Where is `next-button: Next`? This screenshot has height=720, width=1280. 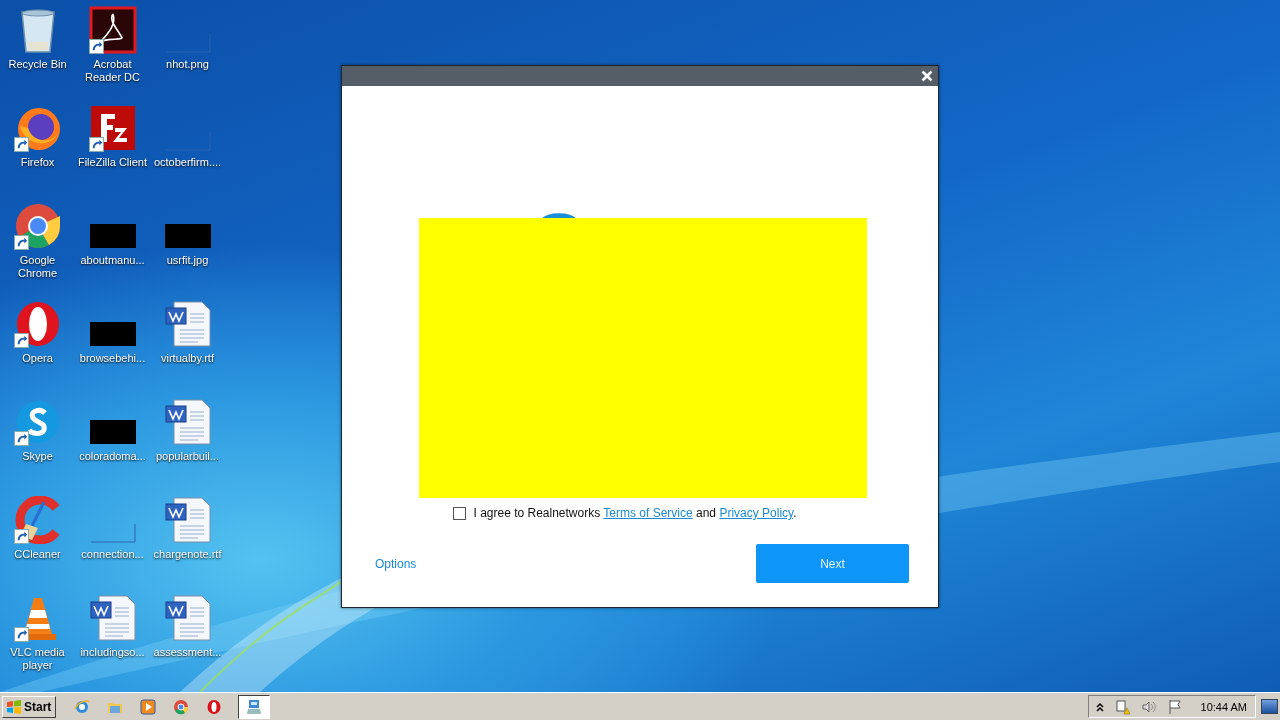 next-button: Next is located at coordinates (832, 563).